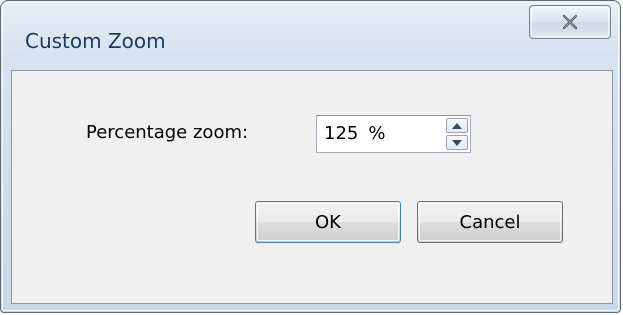  What do you see at coordinates (393, 134) in the screenshot?
I see `percentage-zoom-stepper: 125%` at bounding box center [393, 134].